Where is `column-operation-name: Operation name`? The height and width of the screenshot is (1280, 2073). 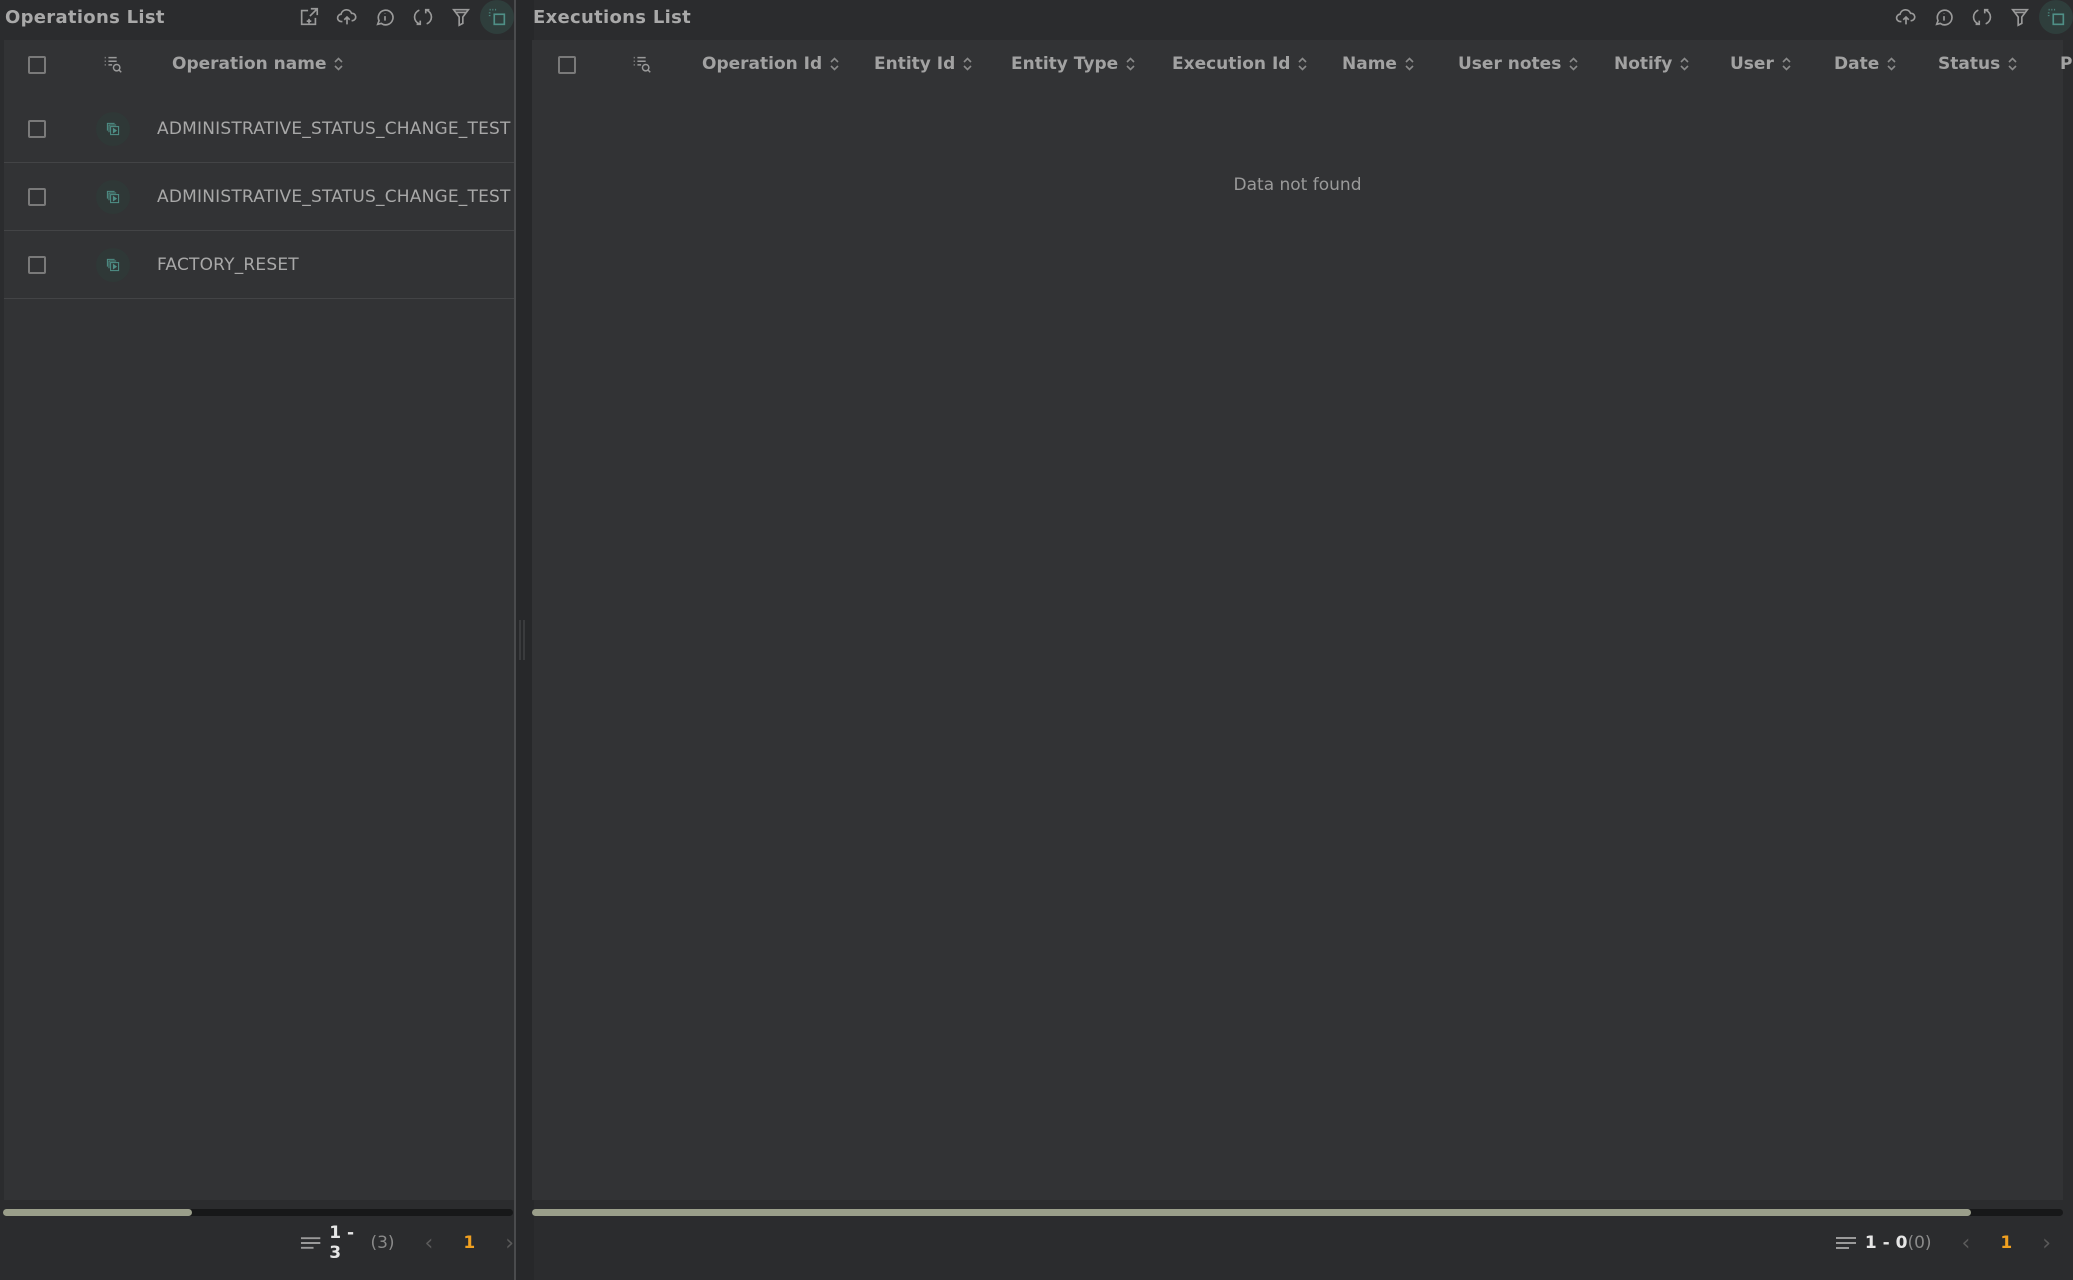 column-operation-name: Operation name is located at coordinates (258, 64).